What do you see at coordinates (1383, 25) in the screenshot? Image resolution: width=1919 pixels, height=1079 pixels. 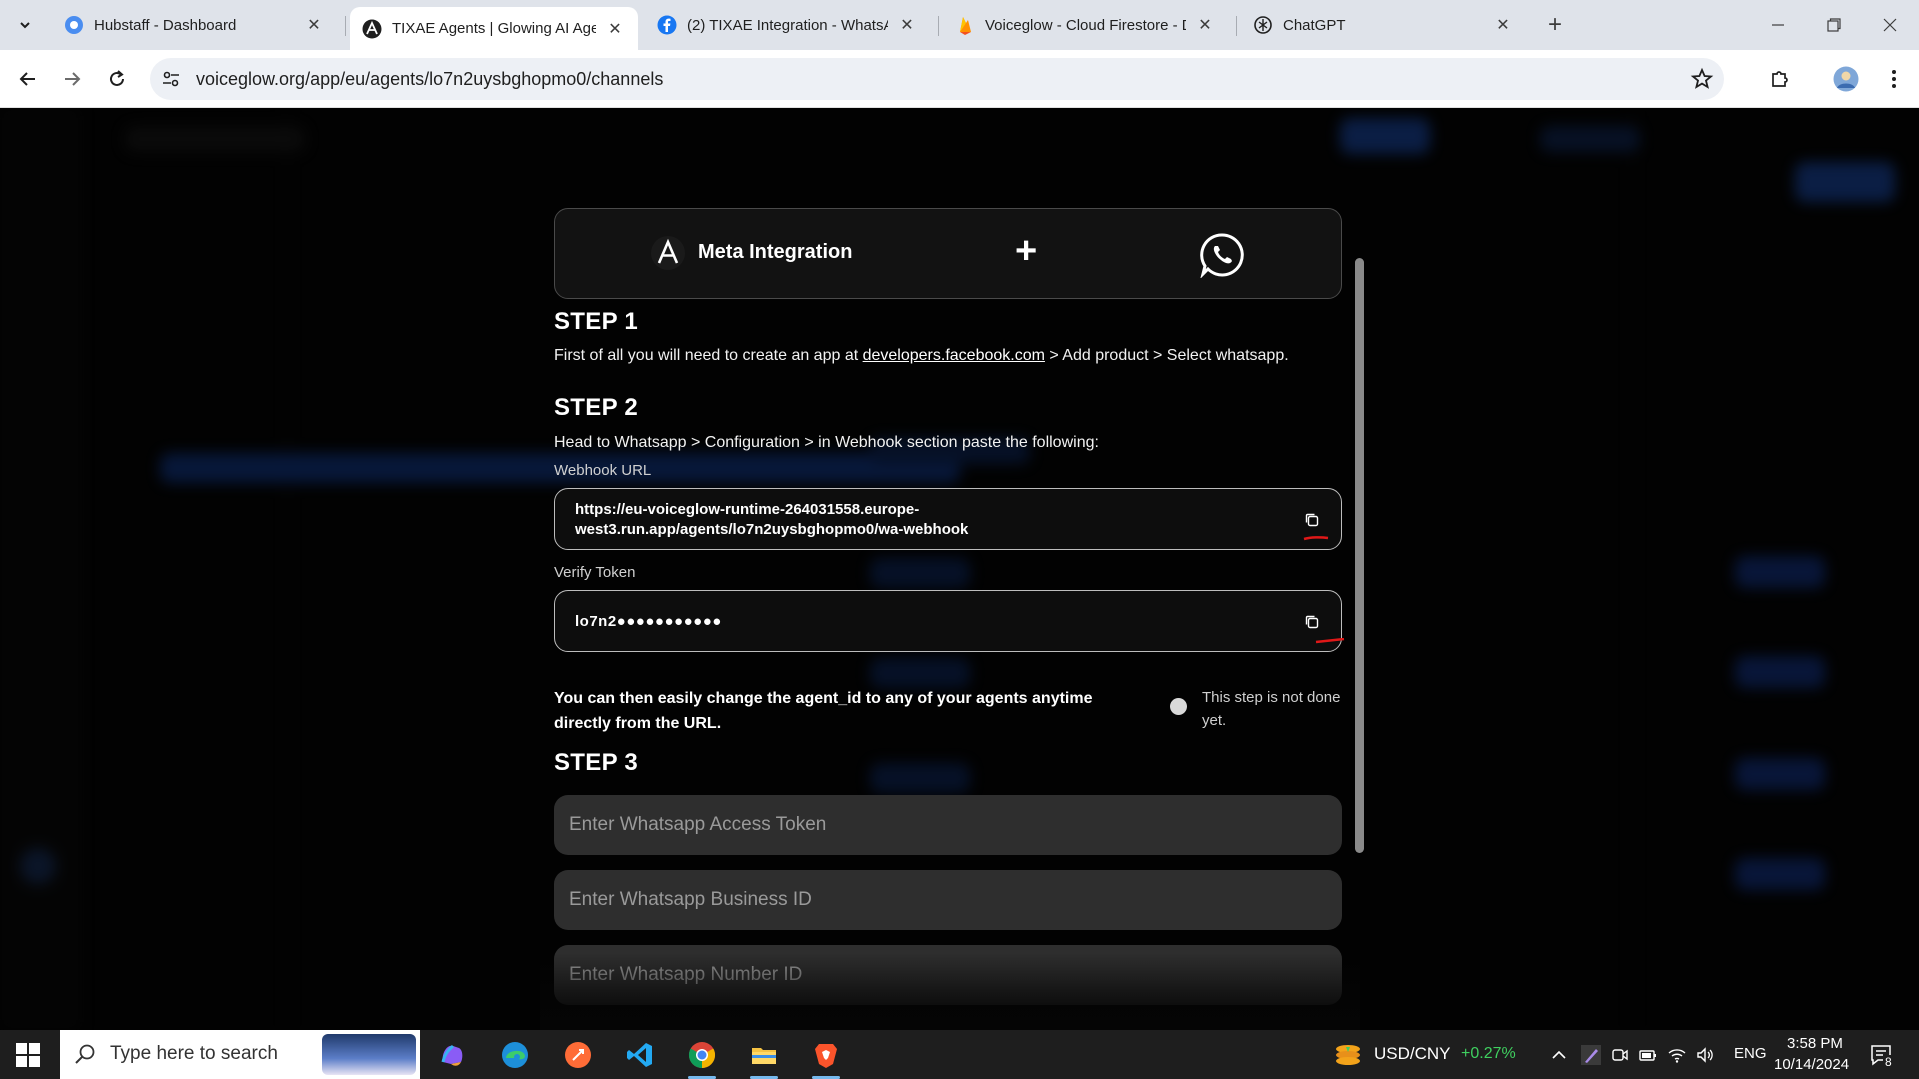 I see `tab-chatgpt: ChatGPT ✕` at bounding box center [1383, 25].